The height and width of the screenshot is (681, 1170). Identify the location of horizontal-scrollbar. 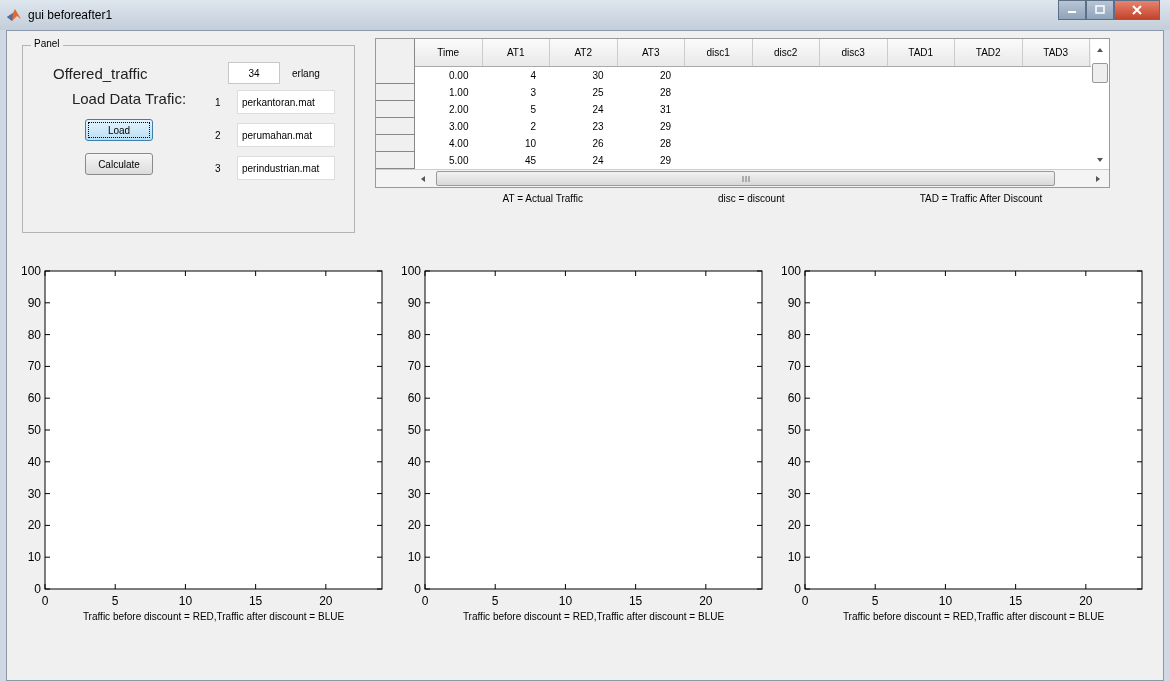
(742, 178).